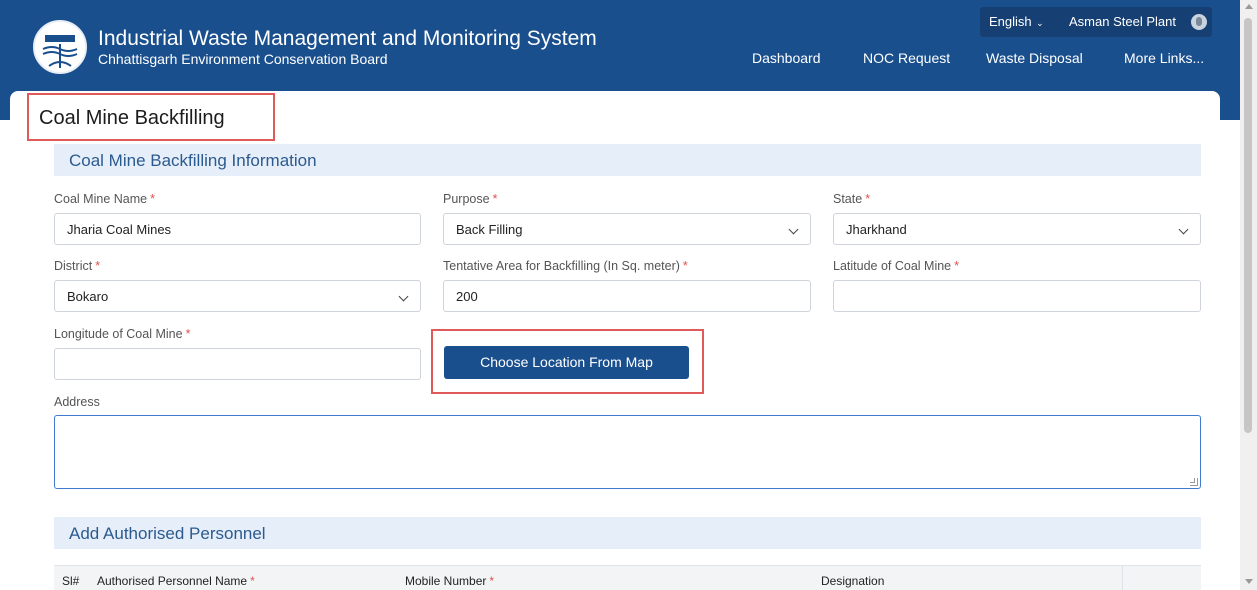 The image size is (1257, 590). I want to click on district-value: Bokaro, so click(88, 296).